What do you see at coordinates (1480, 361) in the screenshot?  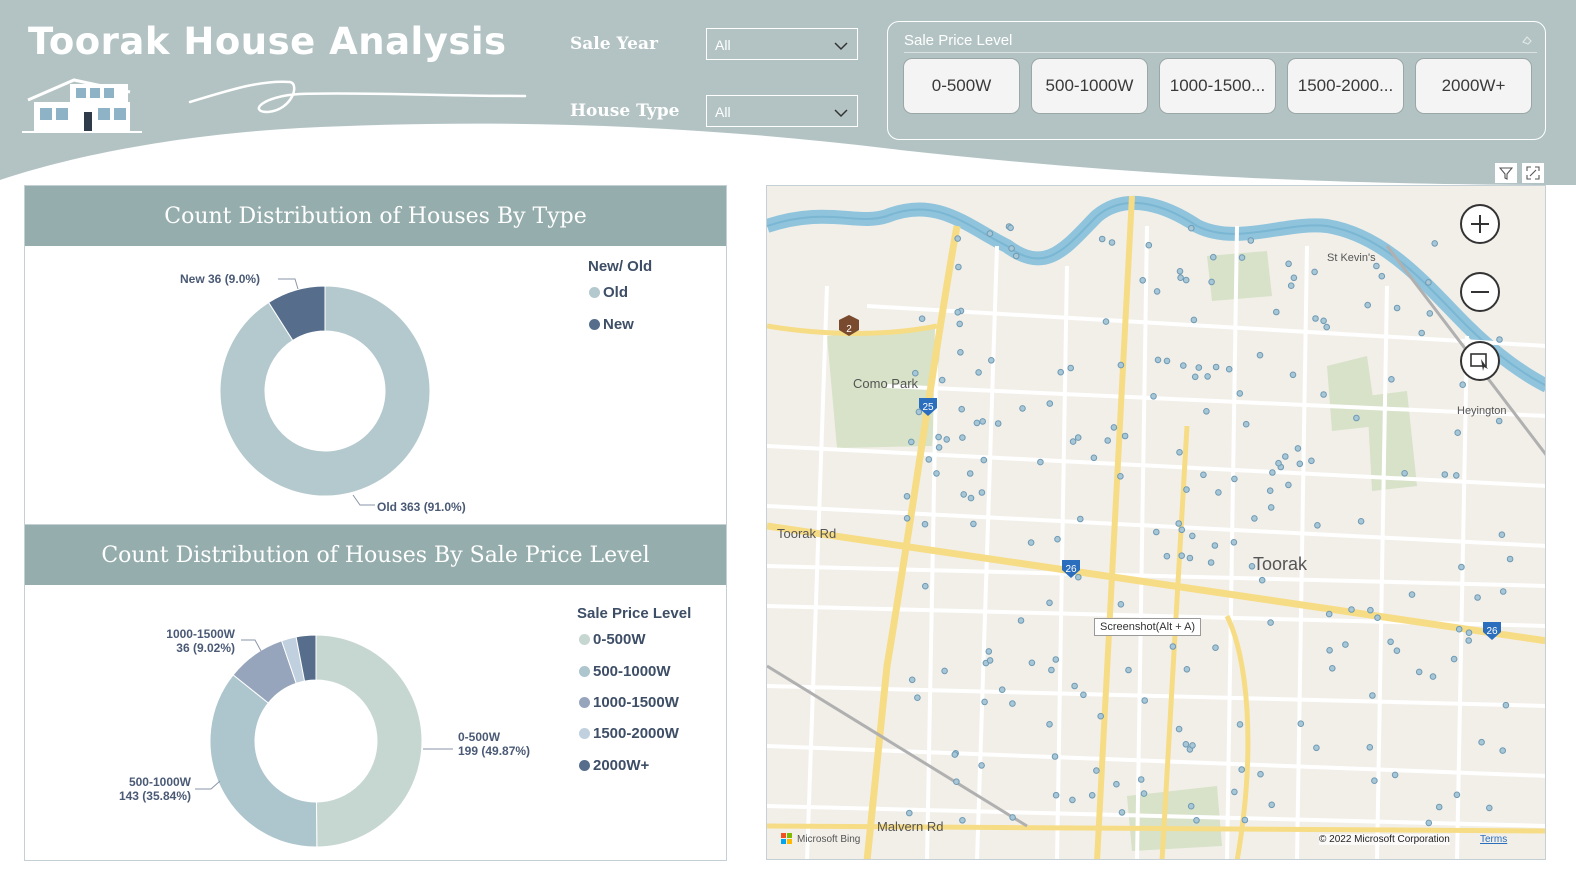 I see `lasso-select-button` at bounding box center [1480, 361].